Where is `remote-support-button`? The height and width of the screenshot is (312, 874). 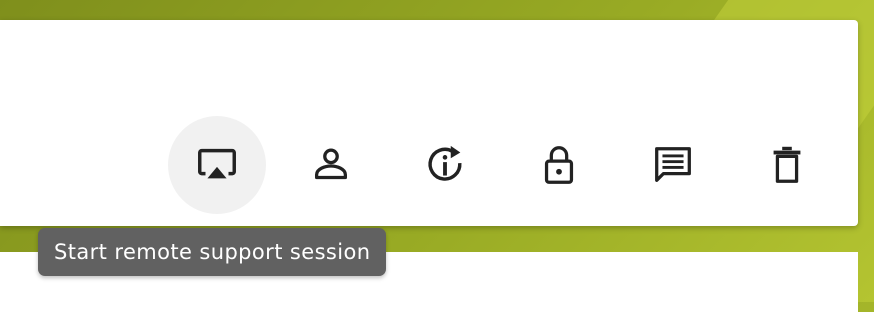 remote-support-button is located at coordinates (217, 165).